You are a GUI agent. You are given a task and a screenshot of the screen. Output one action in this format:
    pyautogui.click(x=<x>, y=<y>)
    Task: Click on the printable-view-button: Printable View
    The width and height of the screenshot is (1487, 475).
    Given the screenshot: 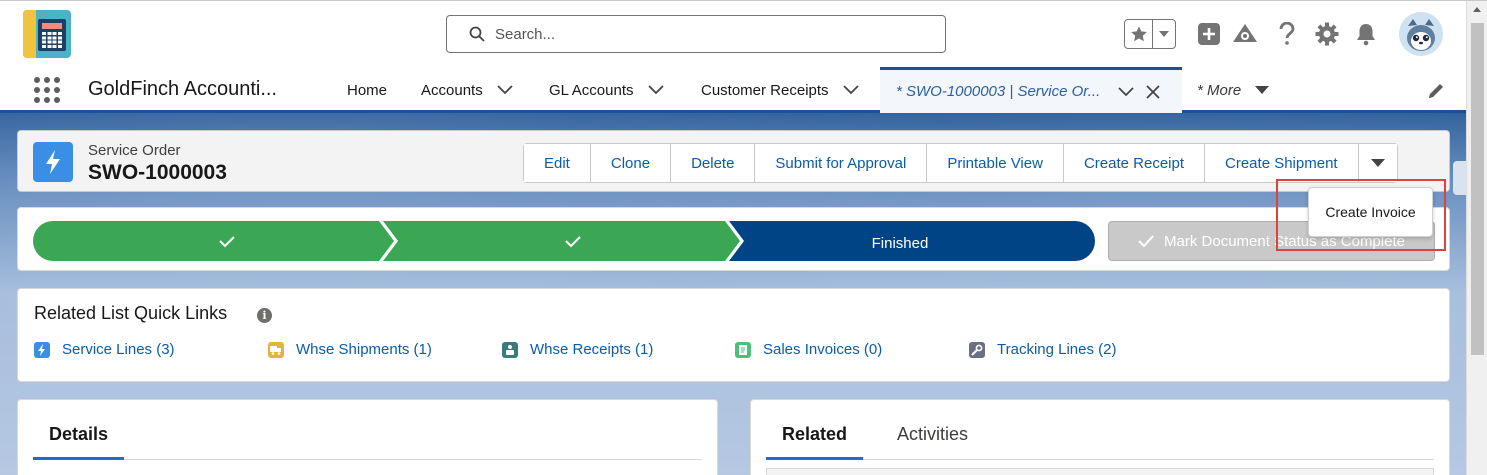 What is the action you would take?
    pyautogui.click(x=995, y=163)
    